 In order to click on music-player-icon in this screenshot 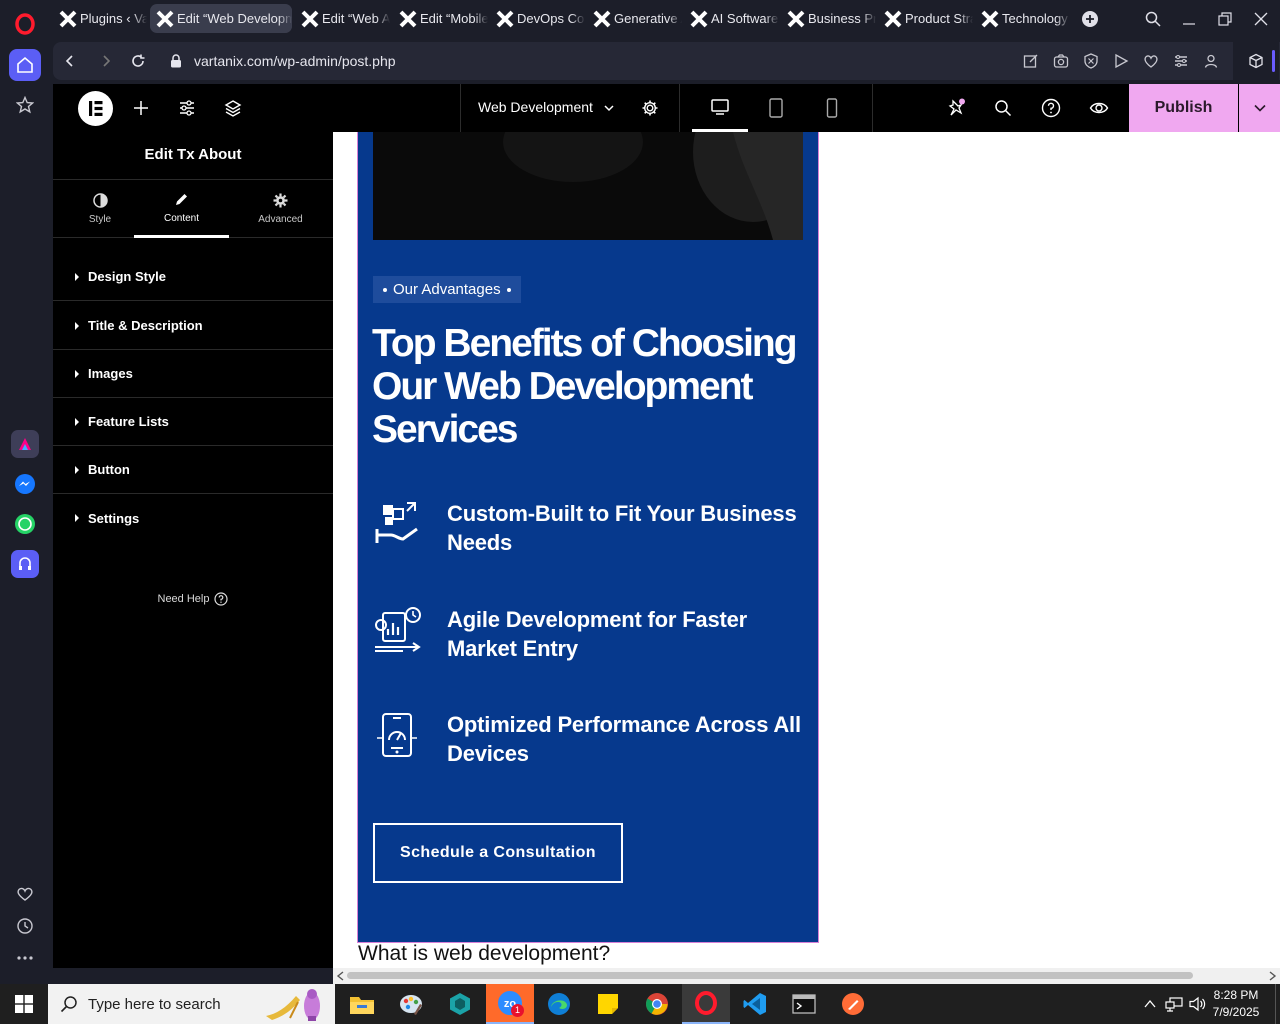, I will do `click(25, 564)`.